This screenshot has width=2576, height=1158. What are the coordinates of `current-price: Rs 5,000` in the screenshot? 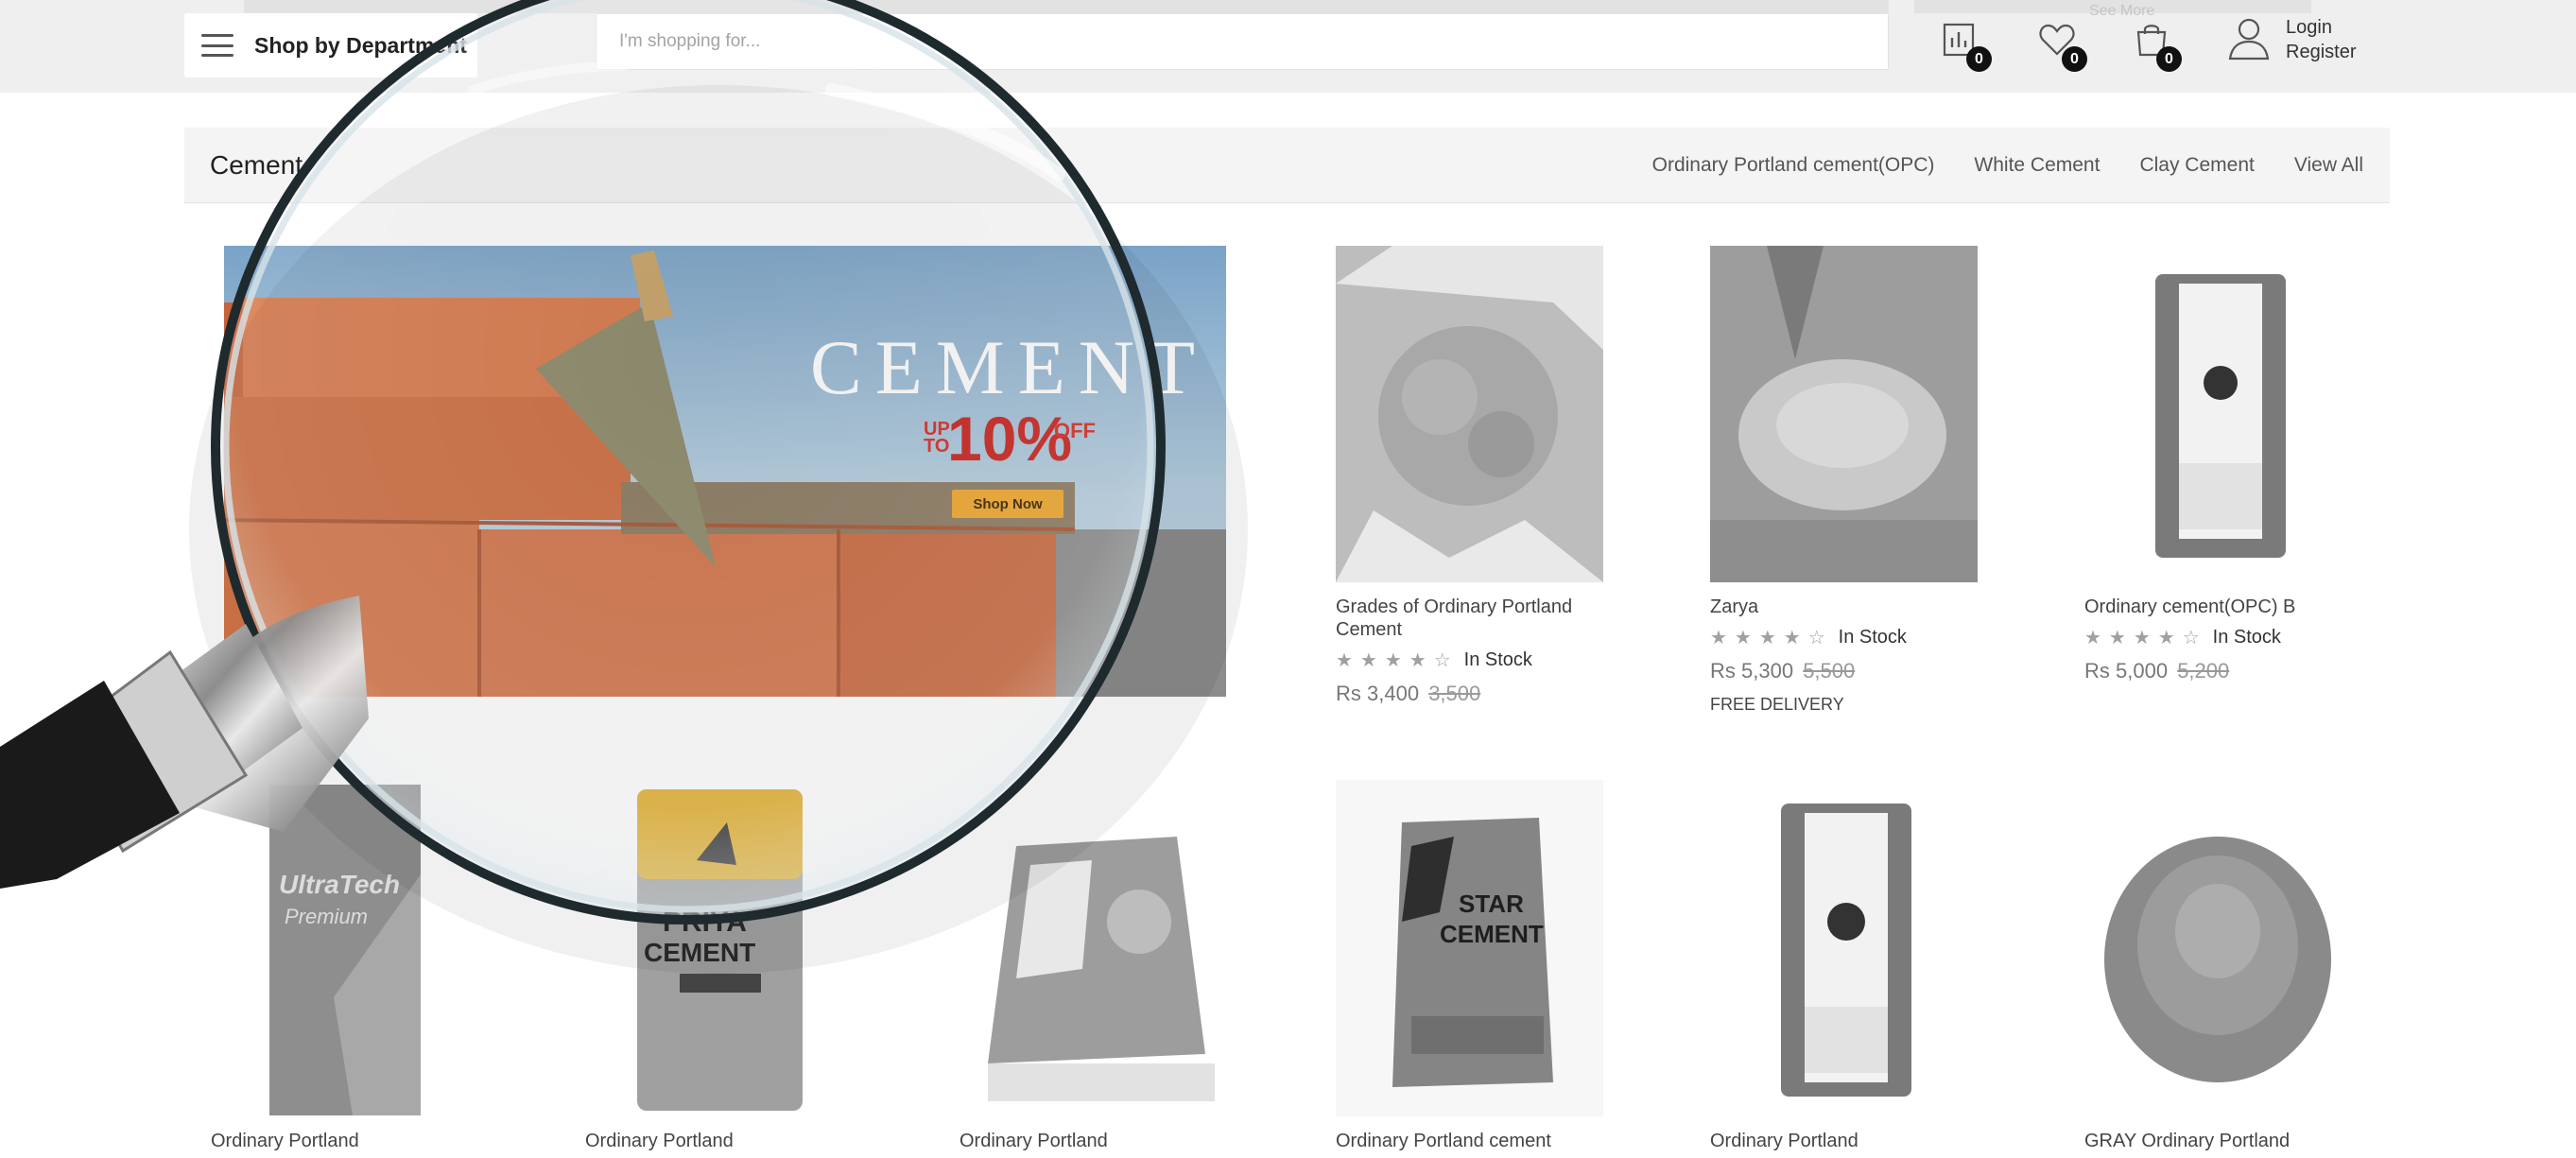 It's located at (2126, 671).